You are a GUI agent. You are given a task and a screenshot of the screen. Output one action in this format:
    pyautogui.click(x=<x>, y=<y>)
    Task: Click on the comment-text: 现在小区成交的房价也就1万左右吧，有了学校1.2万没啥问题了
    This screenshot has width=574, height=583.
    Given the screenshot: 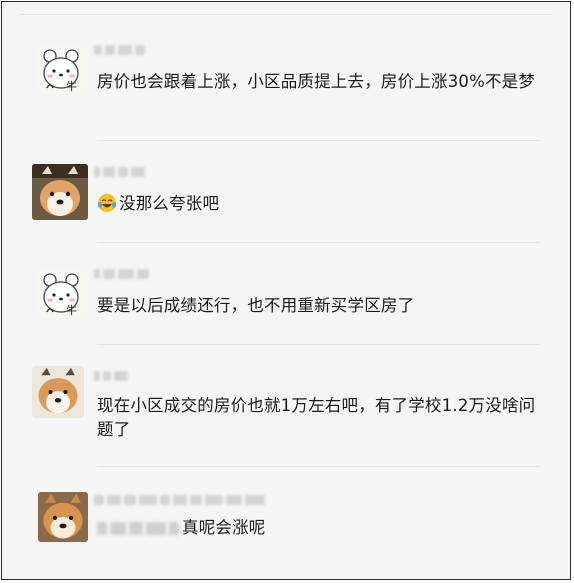 What is the action you would take?
    pyautogui.click(x=316, y=417)
    